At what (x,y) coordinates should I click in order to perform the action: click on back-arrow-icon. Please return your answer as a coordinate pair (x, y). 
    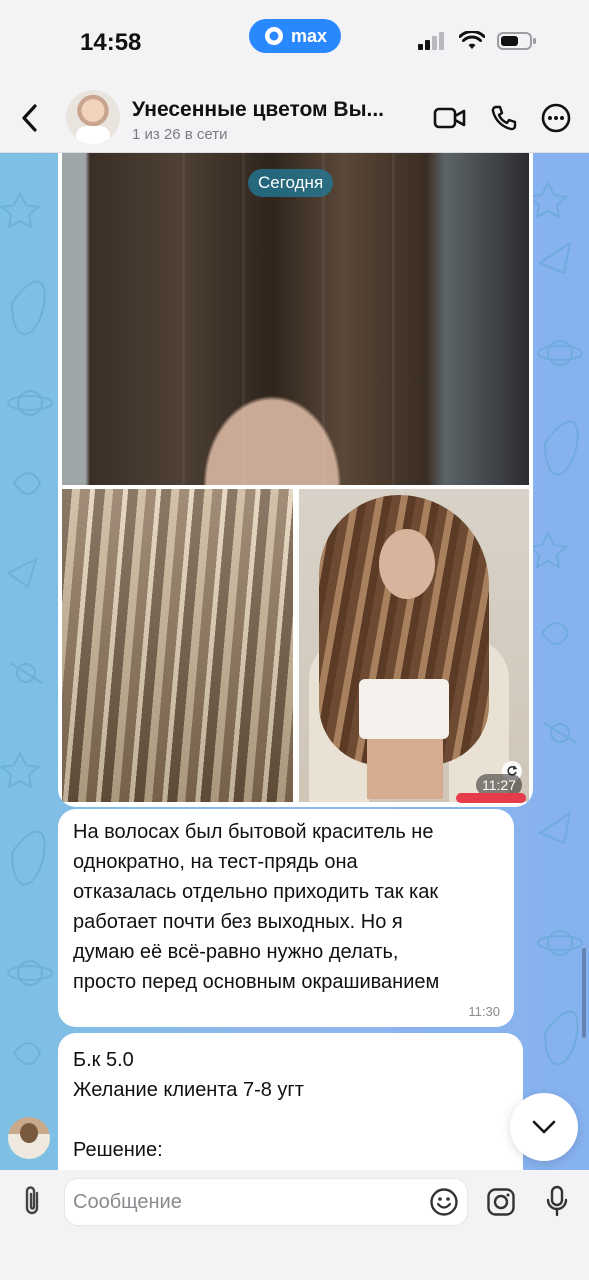
    Looking at the image, I should click on (29, 118).